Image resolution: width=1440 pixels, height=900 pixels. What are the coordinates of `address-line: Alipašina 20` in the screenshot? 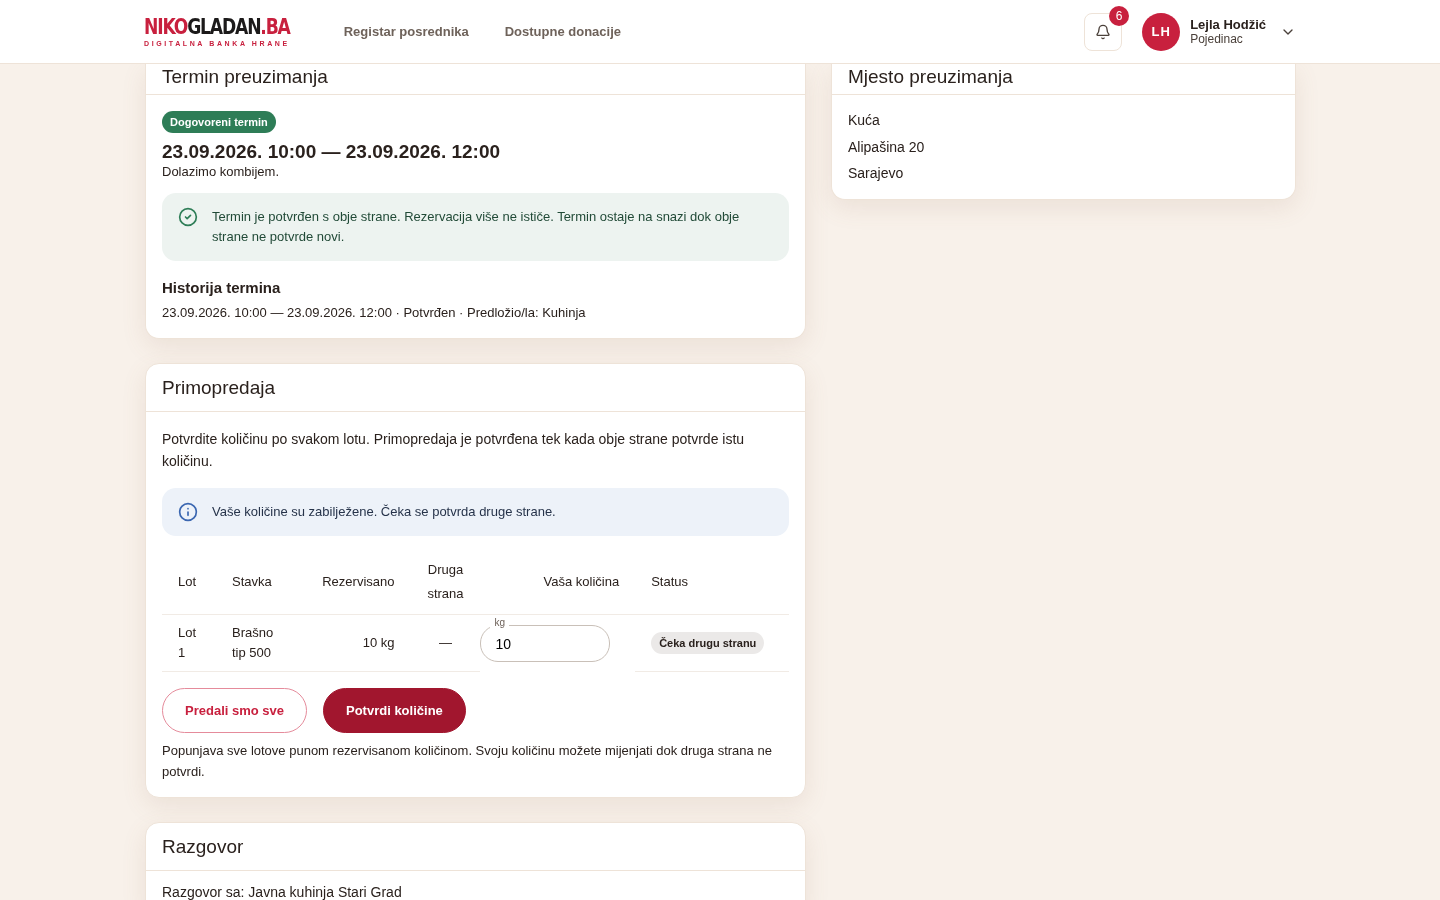 It's located at (887, 147).